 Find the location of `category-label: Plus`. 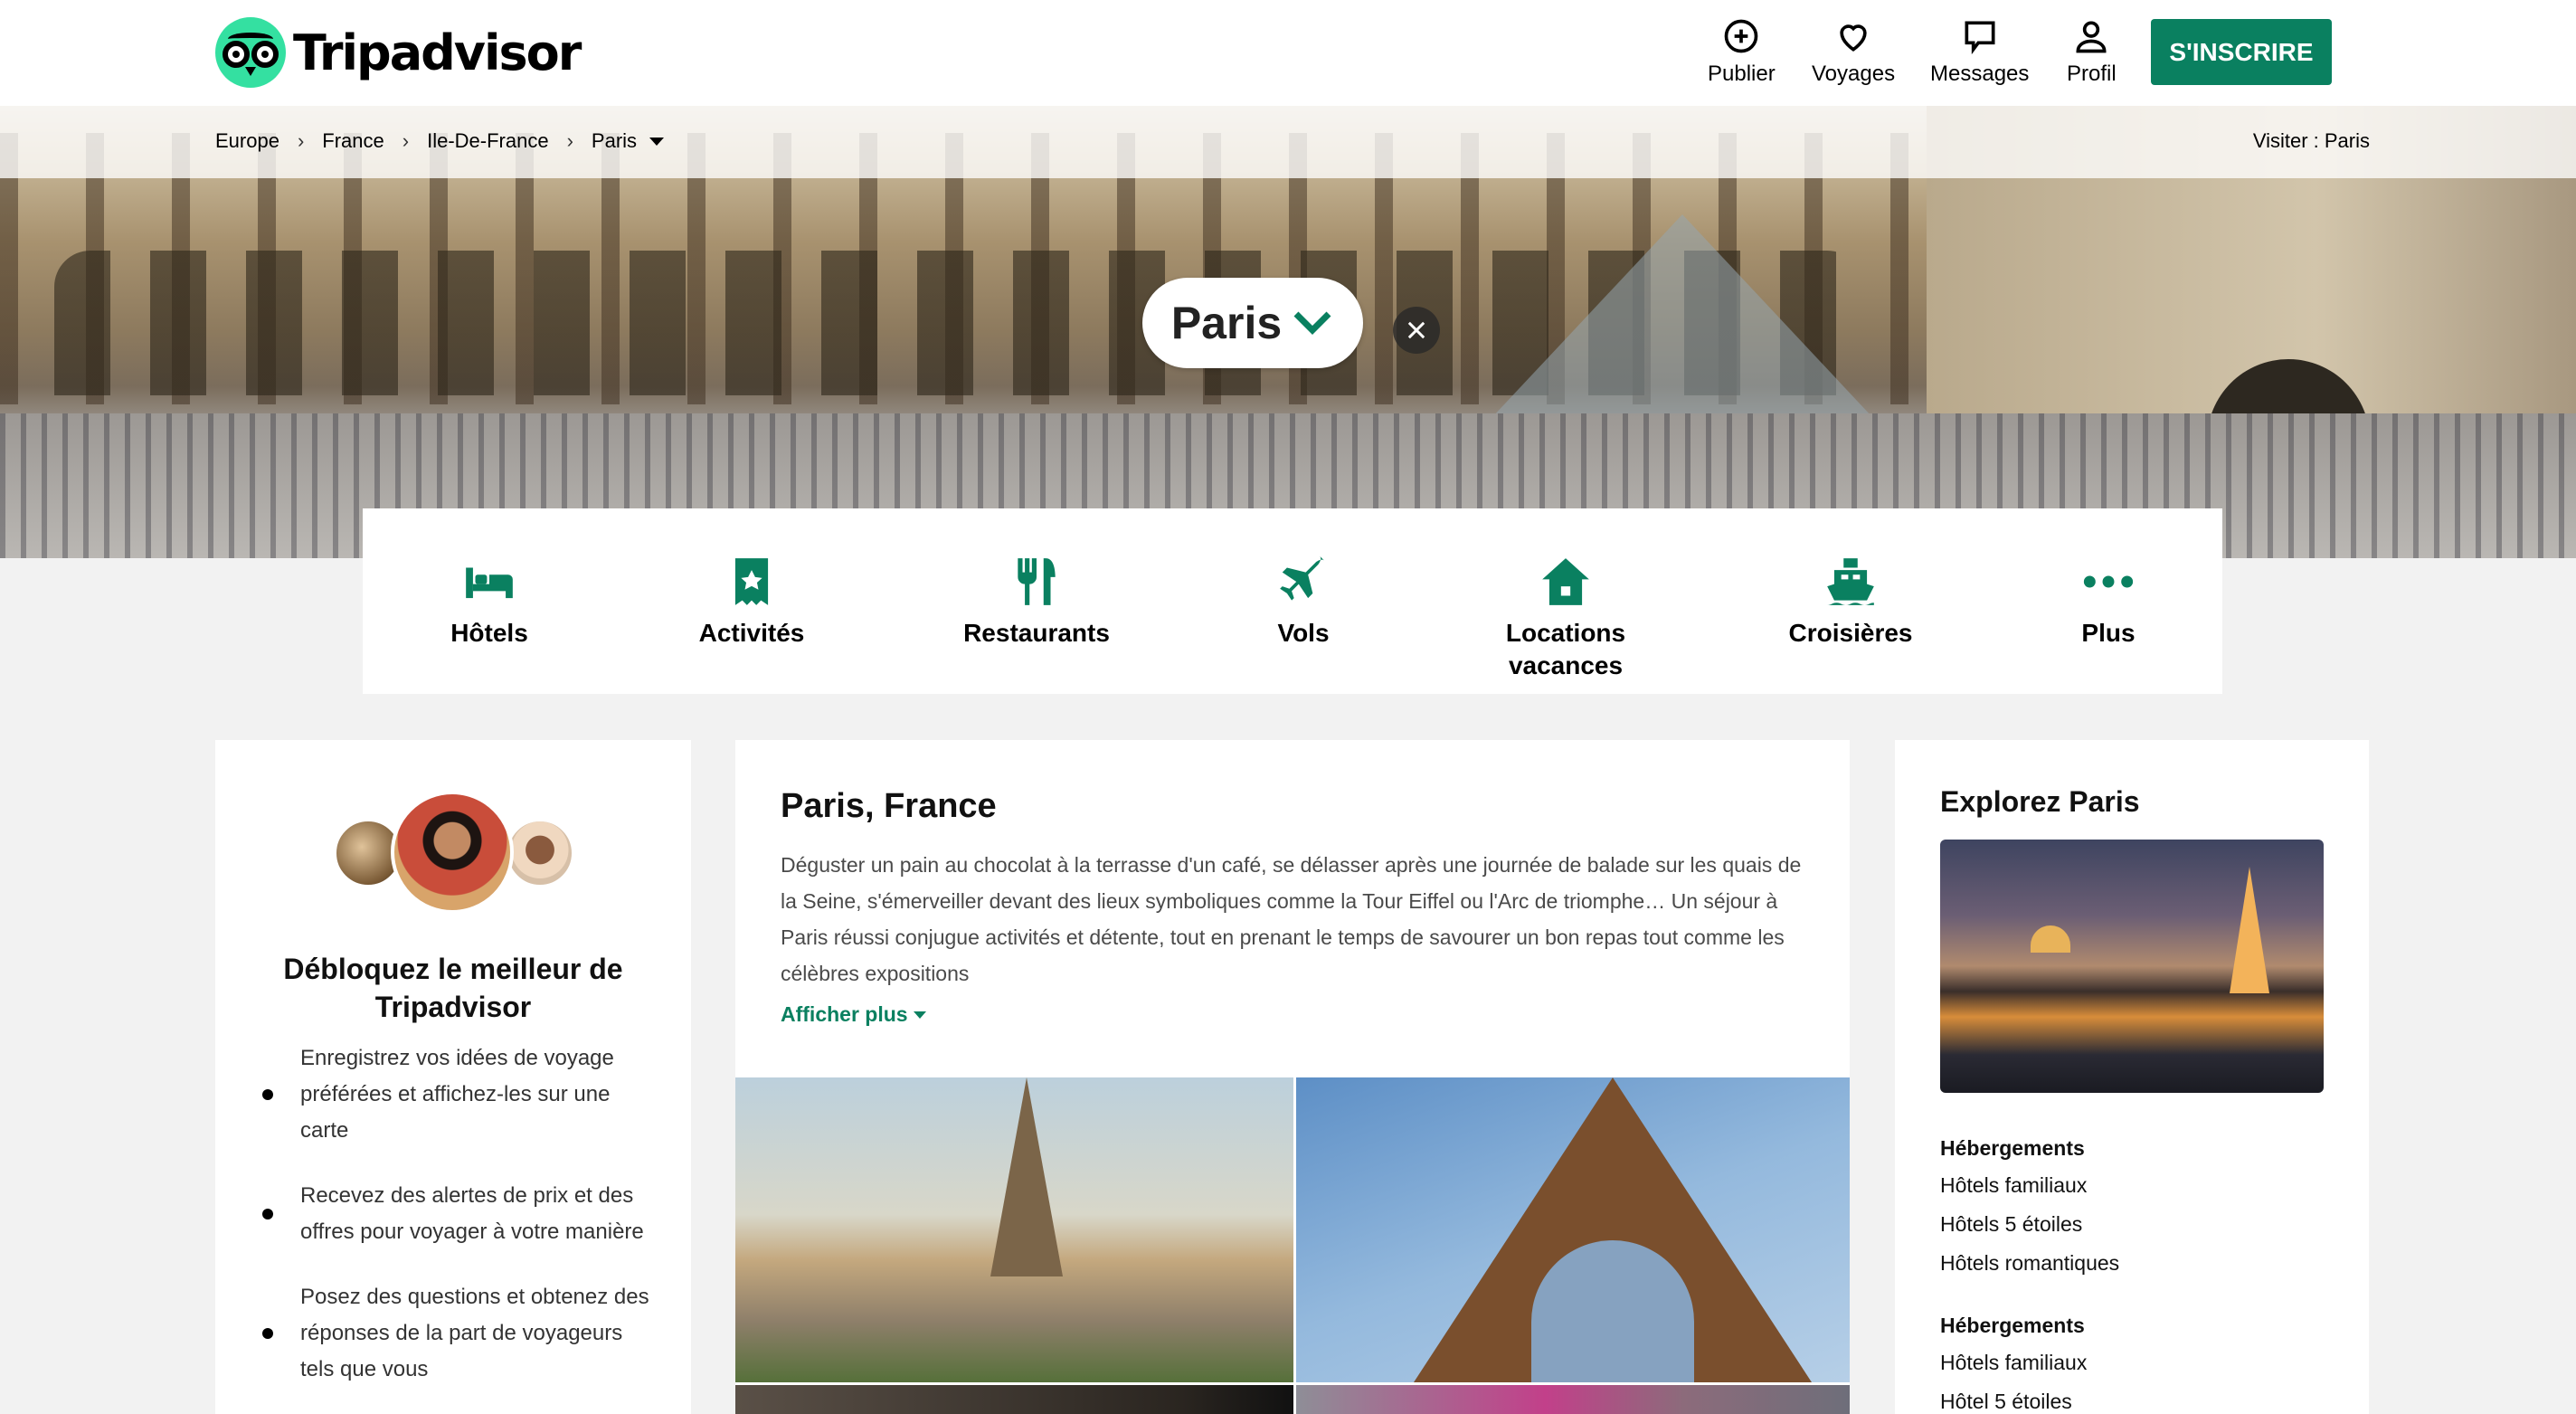

category-label: Plus is located at coordinates (2108, 633).